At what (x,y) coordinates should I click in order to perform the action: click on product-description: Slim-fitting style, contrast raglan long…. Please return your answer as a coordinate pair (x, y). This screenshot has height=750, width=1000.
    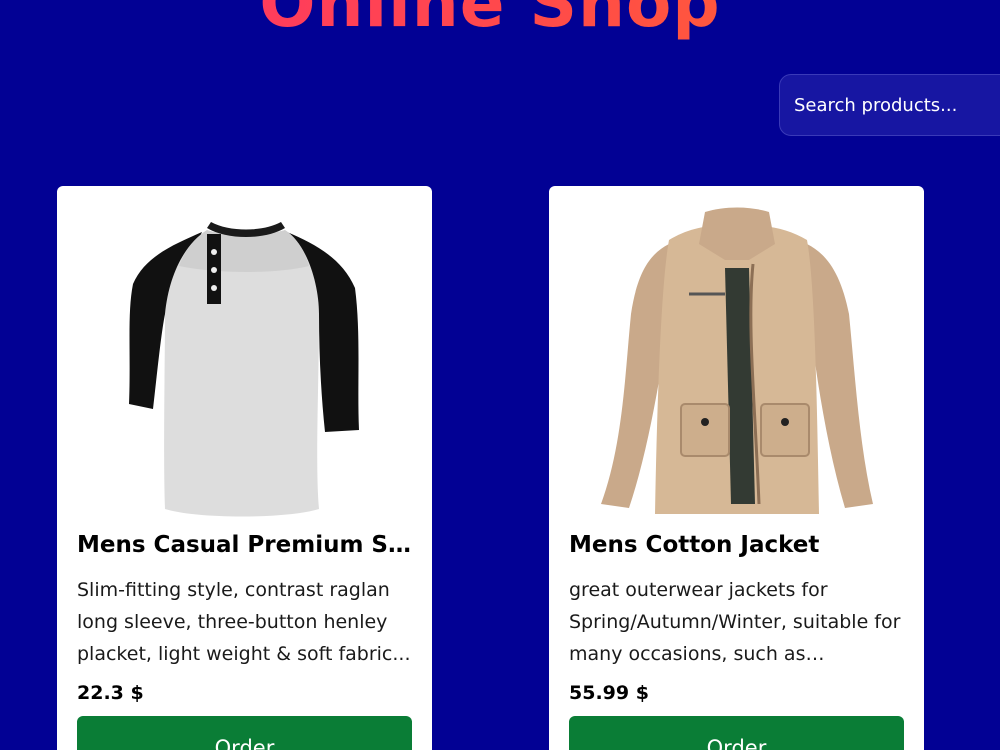
    Looking at the image, I should click on (244, 622).